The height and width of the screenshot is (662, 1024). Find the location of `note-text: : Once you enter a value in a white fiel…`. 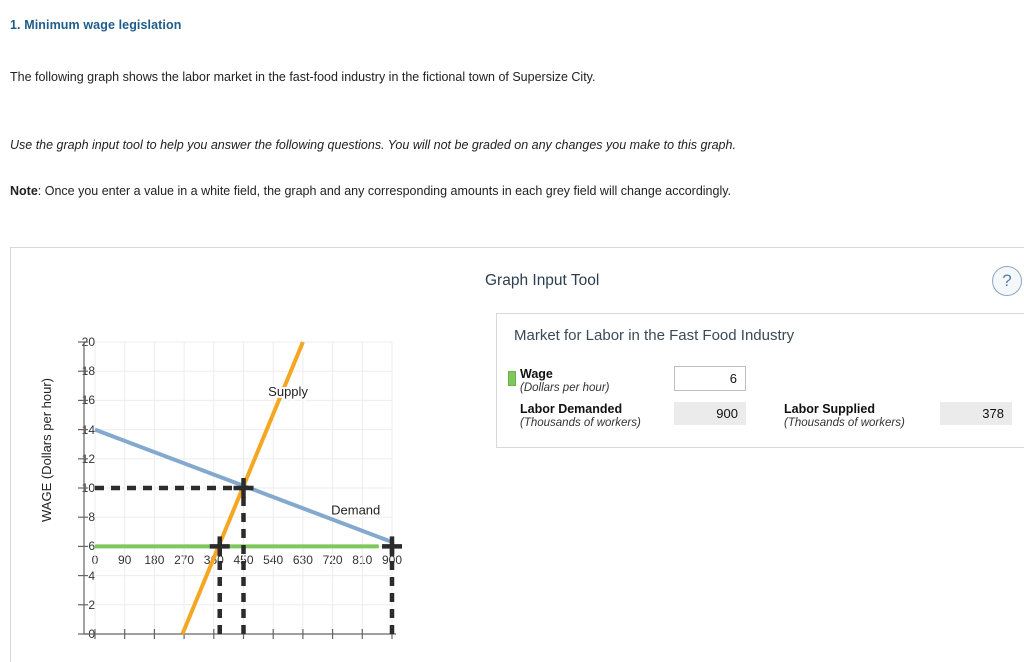

note-text: : Once you enter a value in a white fiel… is located at coordinates (384, 191).